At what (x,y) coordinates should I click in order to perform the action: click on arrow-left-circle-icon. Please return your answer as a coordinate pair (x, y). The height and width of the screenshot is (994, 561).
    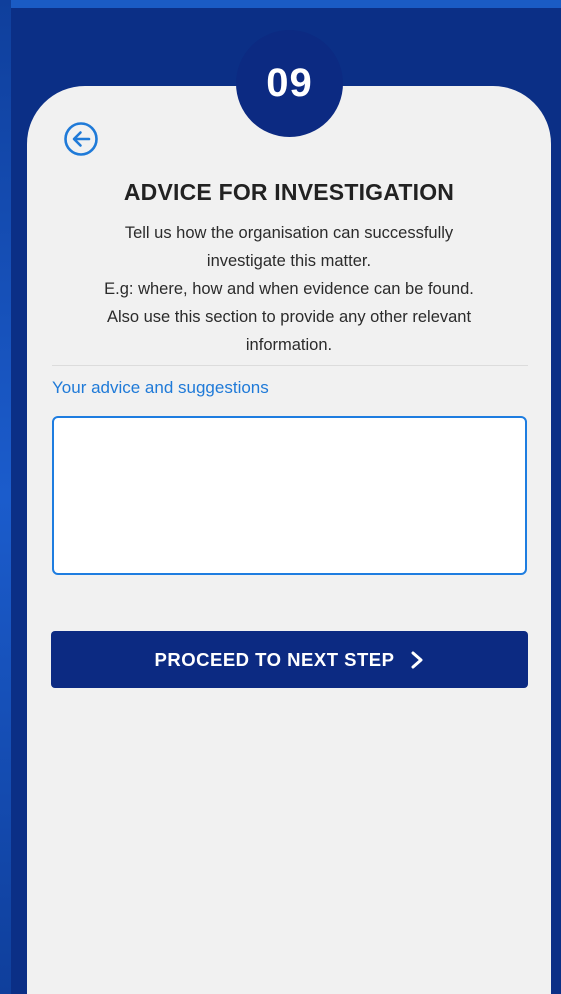
    Looking at the image, I should click on (81, 139).